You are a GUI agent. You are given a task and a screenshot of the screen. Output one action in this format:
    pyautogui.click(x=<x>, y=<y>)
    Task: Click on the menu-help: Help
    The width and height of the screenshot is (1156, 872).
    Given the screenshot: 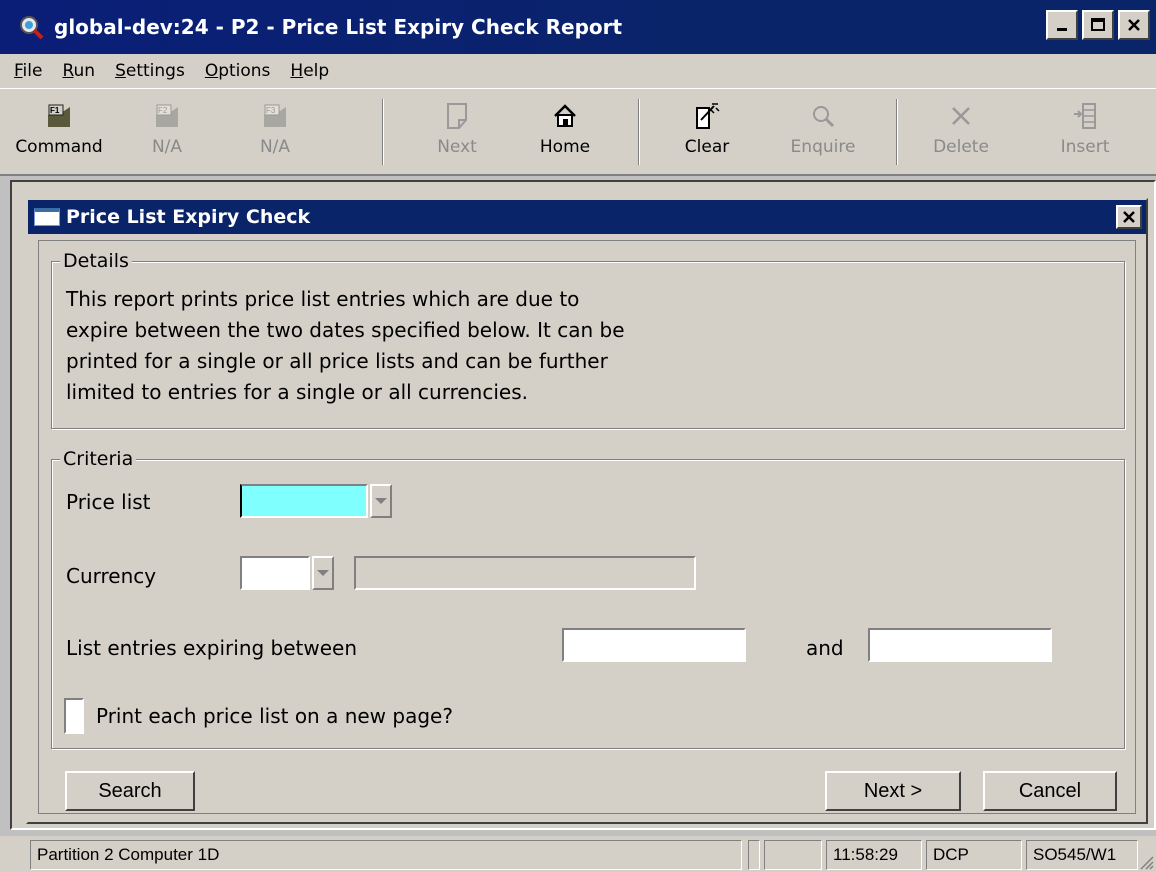 What is the action you would take?
    pyautogui.click(x=309, y=71)
    